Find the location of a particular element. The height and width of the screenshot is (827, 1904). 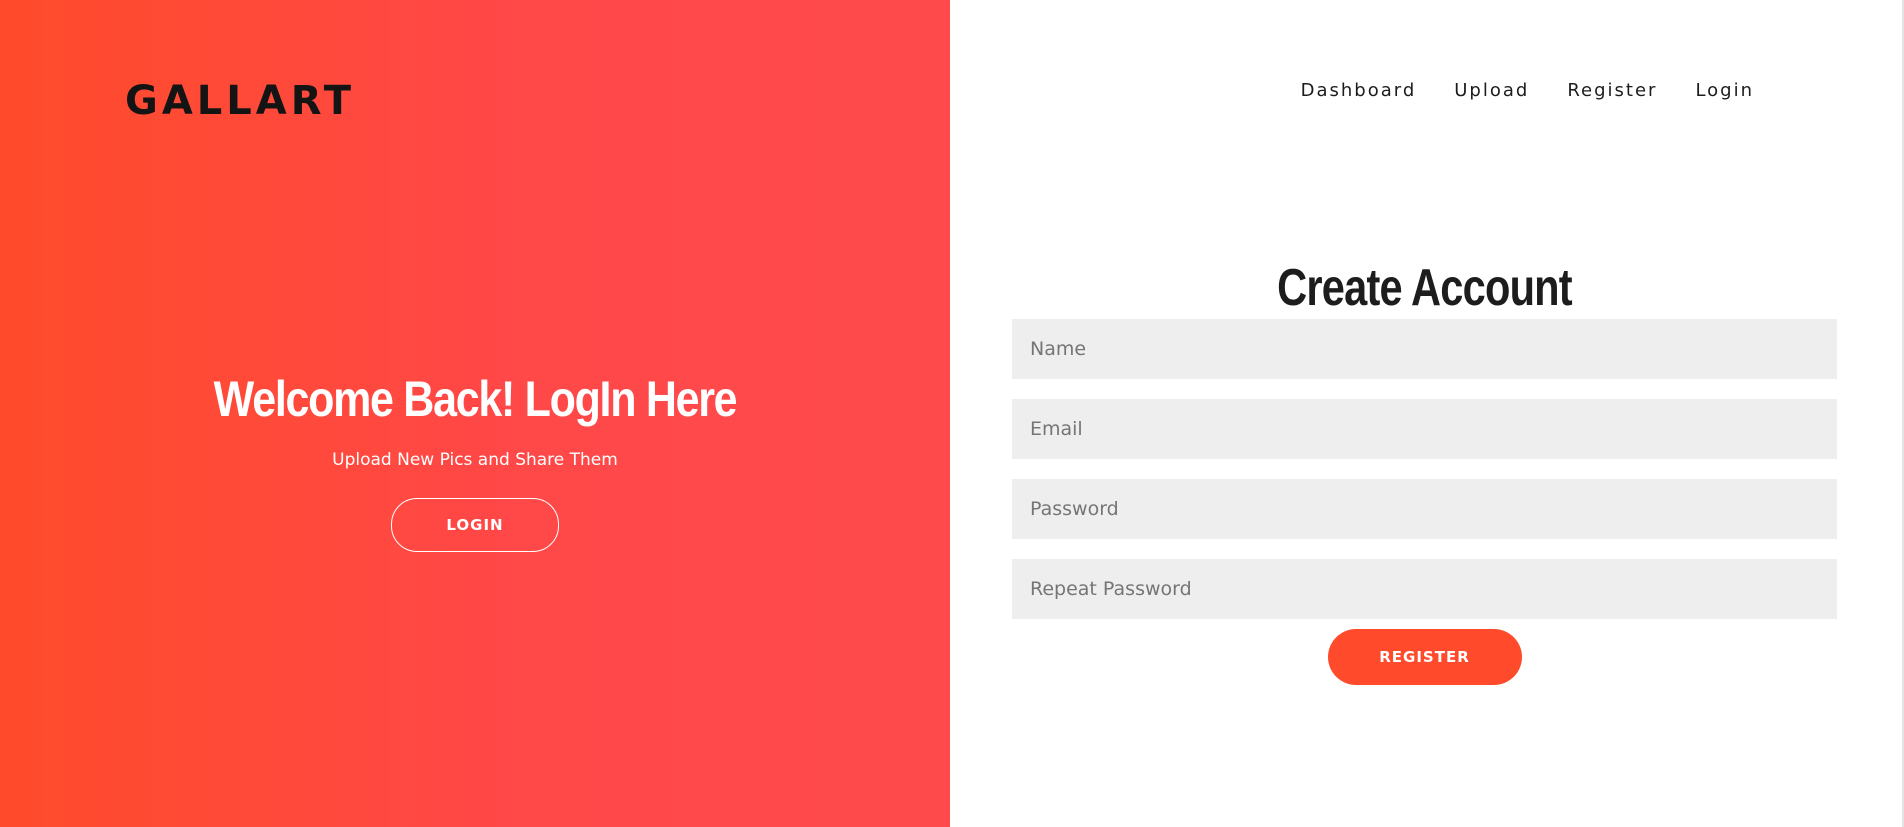

top-nav: Dashboard Upload Register Login is located at coordinates (1527, 90).